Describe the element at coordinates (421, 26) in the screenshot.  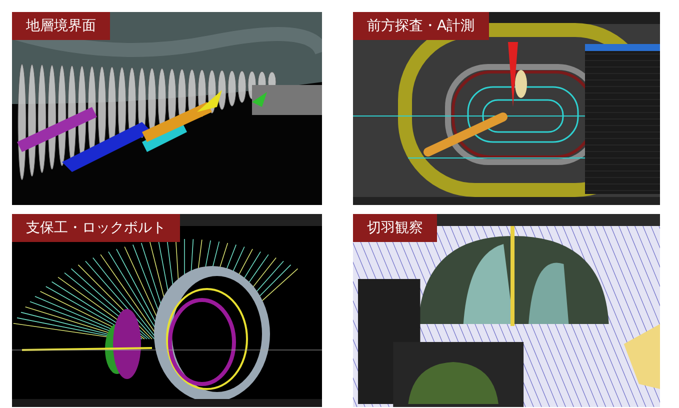
I see `panel-title: 前方探査・A計測` at that location.